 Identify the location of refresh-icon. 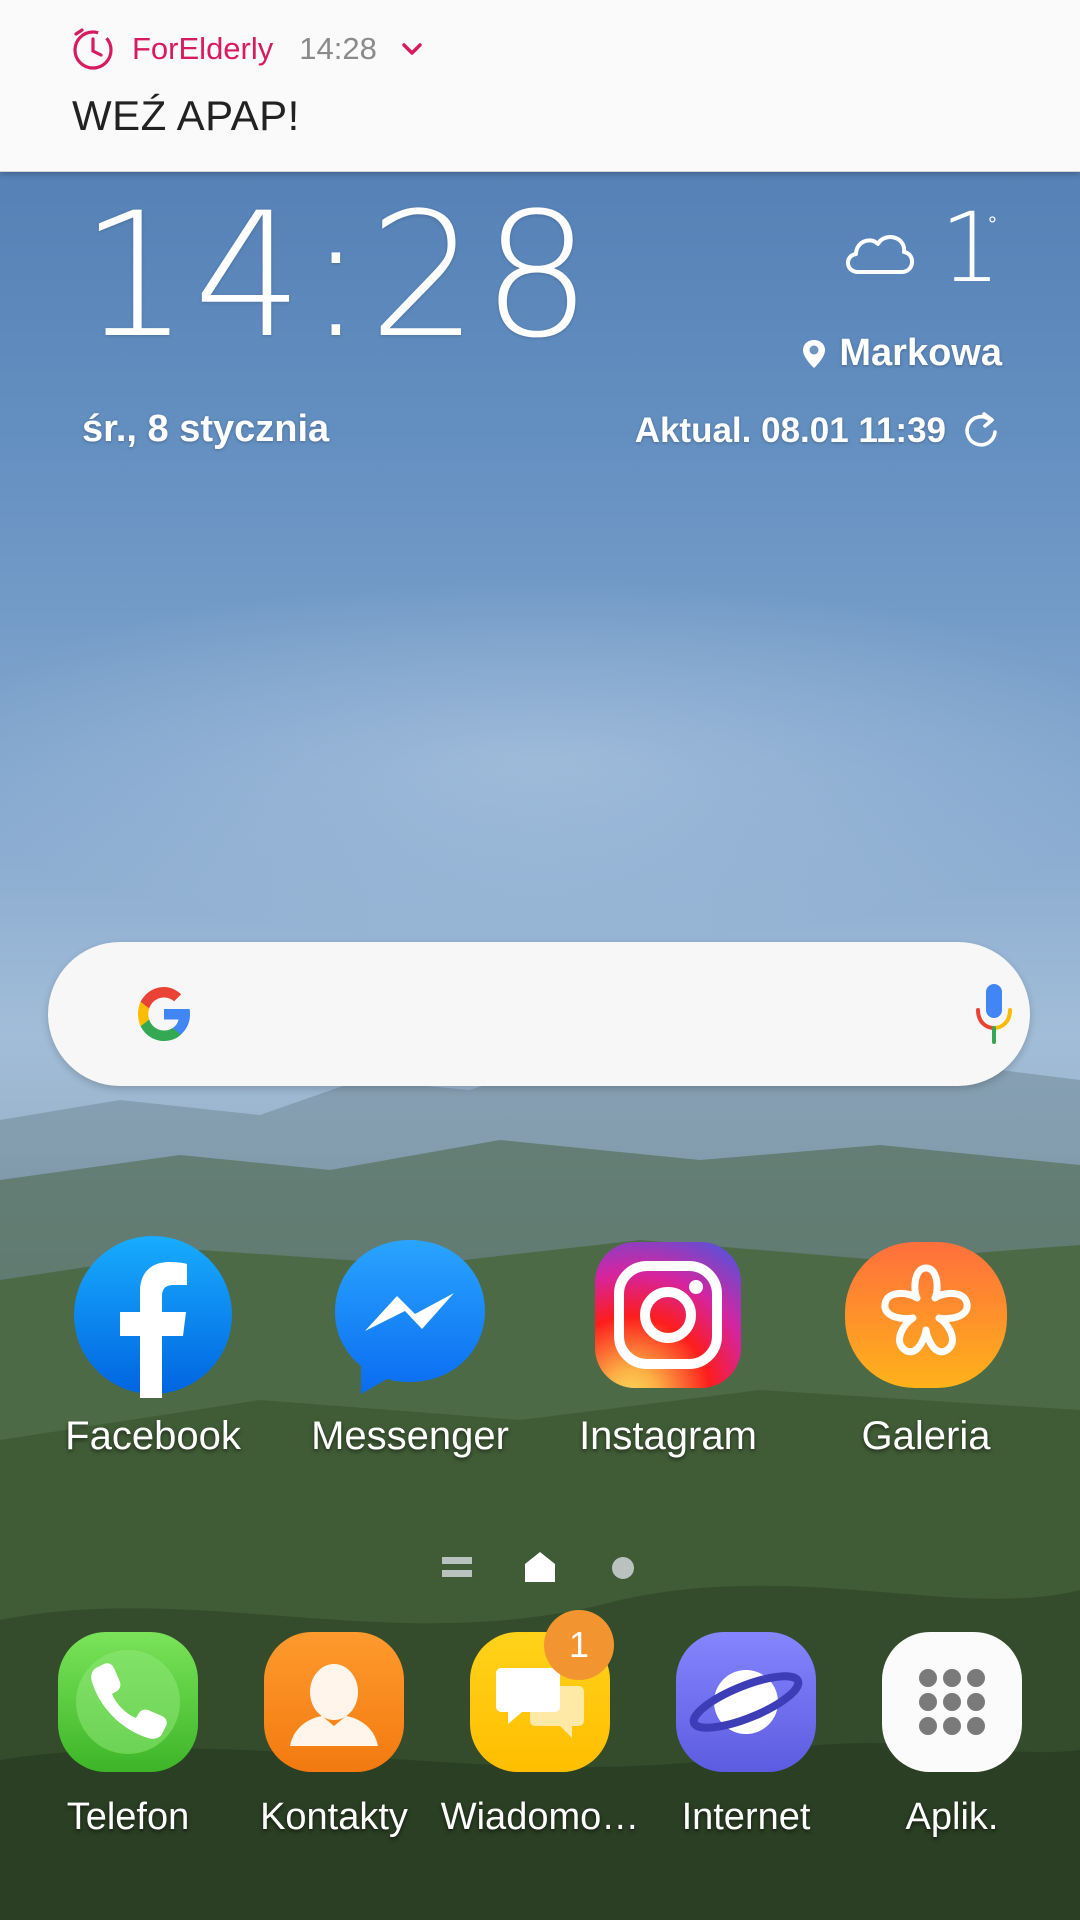
(981, 431).